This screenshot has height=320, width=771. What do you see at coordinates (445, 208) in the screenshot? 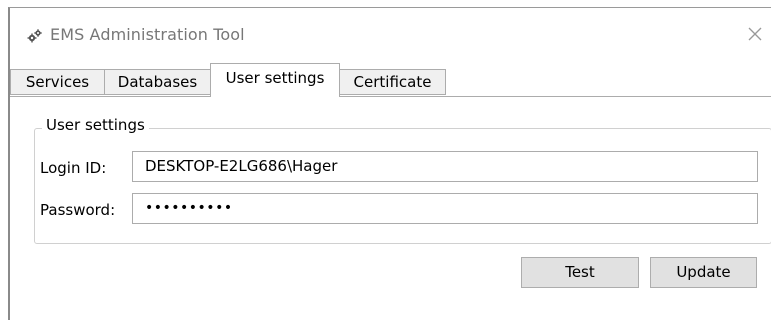
I see `password-field: ••••••••••` at bounding box center [445, 208].